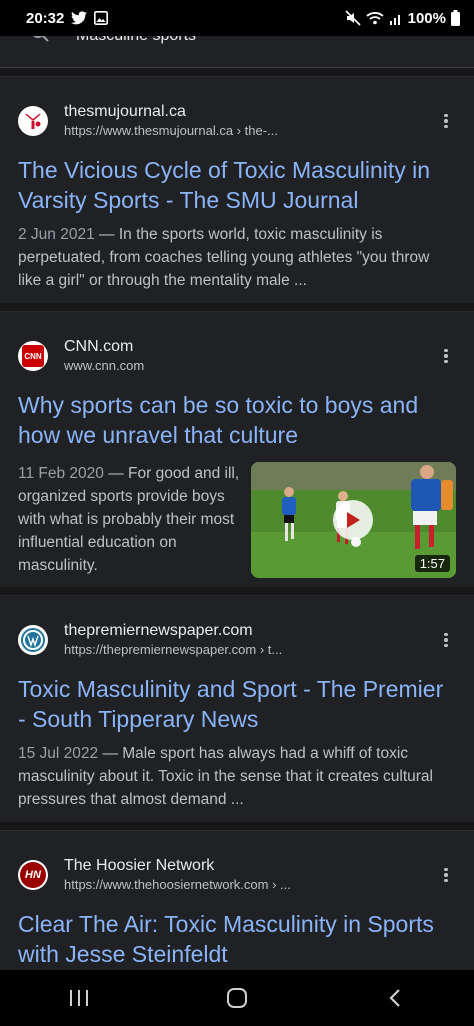 The image size is (474, 1026). What do you see at coordinates (33, 121) in the screenshot?
I see `smu-favicon-icon` at bounding box center [33, 121].